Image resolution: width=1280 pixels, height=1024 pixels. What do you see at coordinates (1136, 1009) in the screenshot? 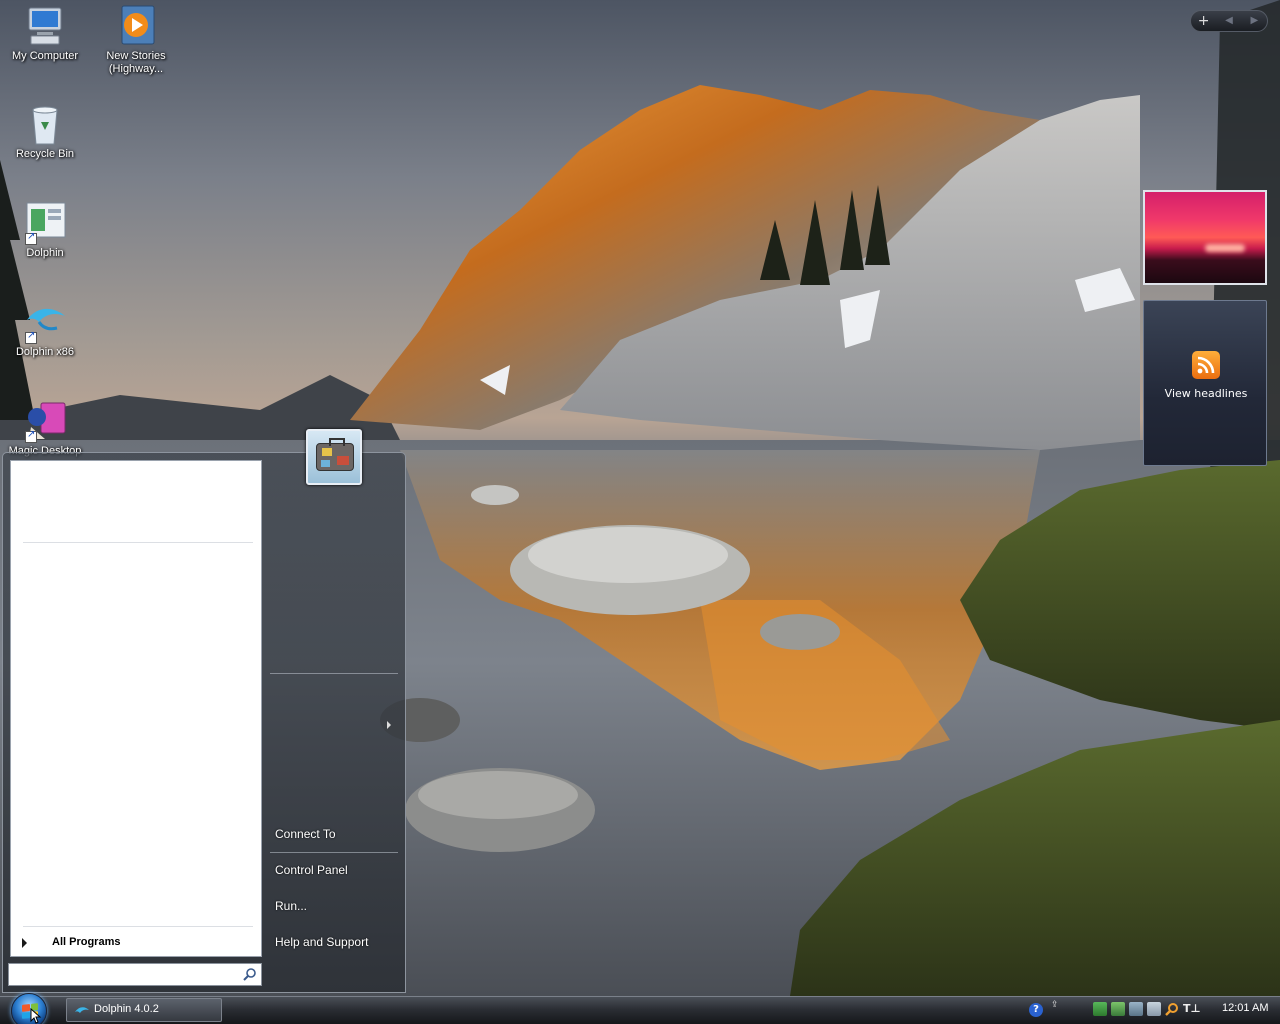
I see `device-icon` at bounding box center [1136, 1009].